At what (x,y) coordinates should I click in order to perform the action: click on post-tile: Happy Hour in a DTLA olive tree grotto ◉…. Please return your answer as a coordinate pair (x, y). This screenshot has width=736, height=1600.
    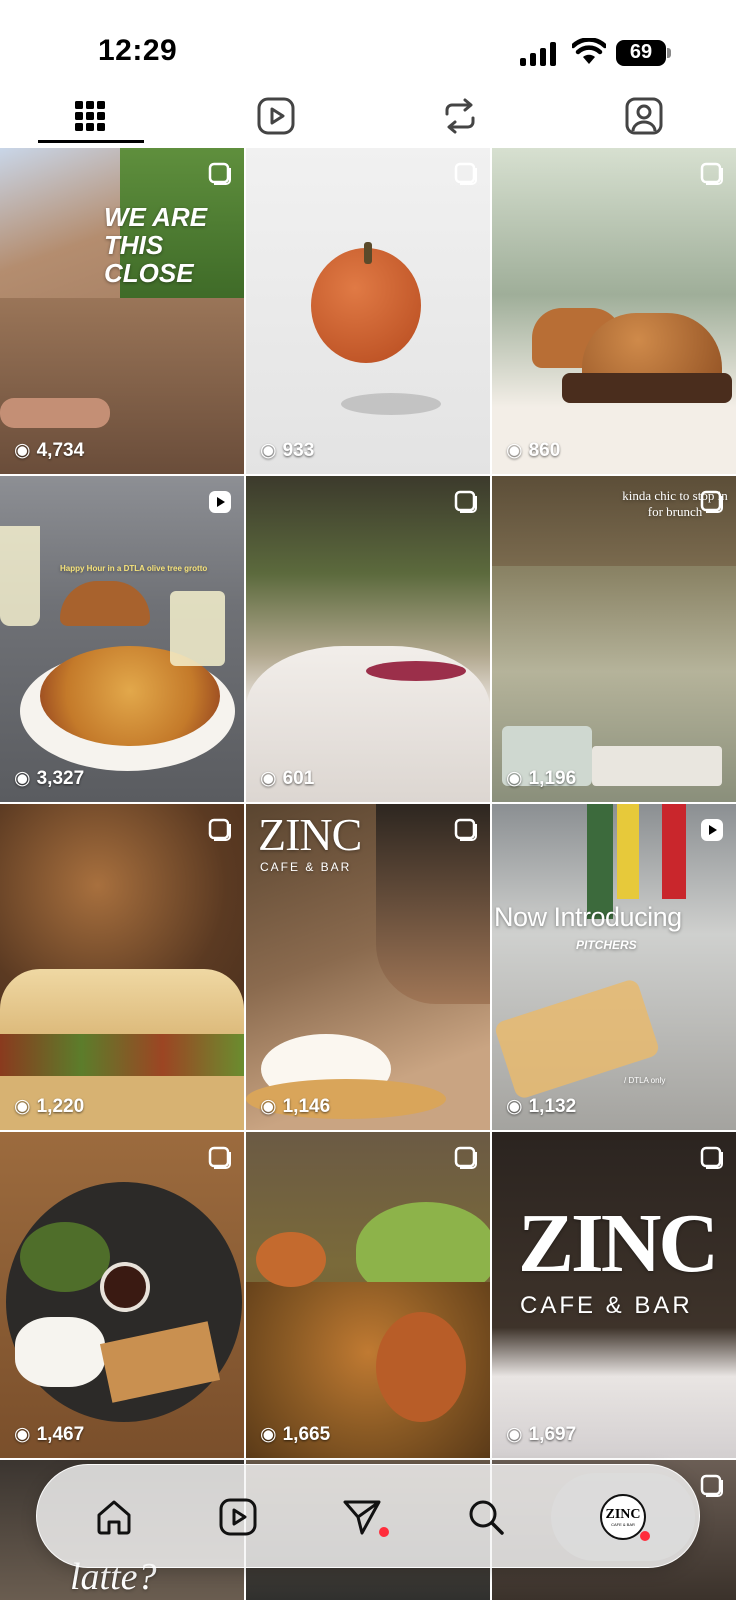
    Looking at the image, I should click on (122, 639).